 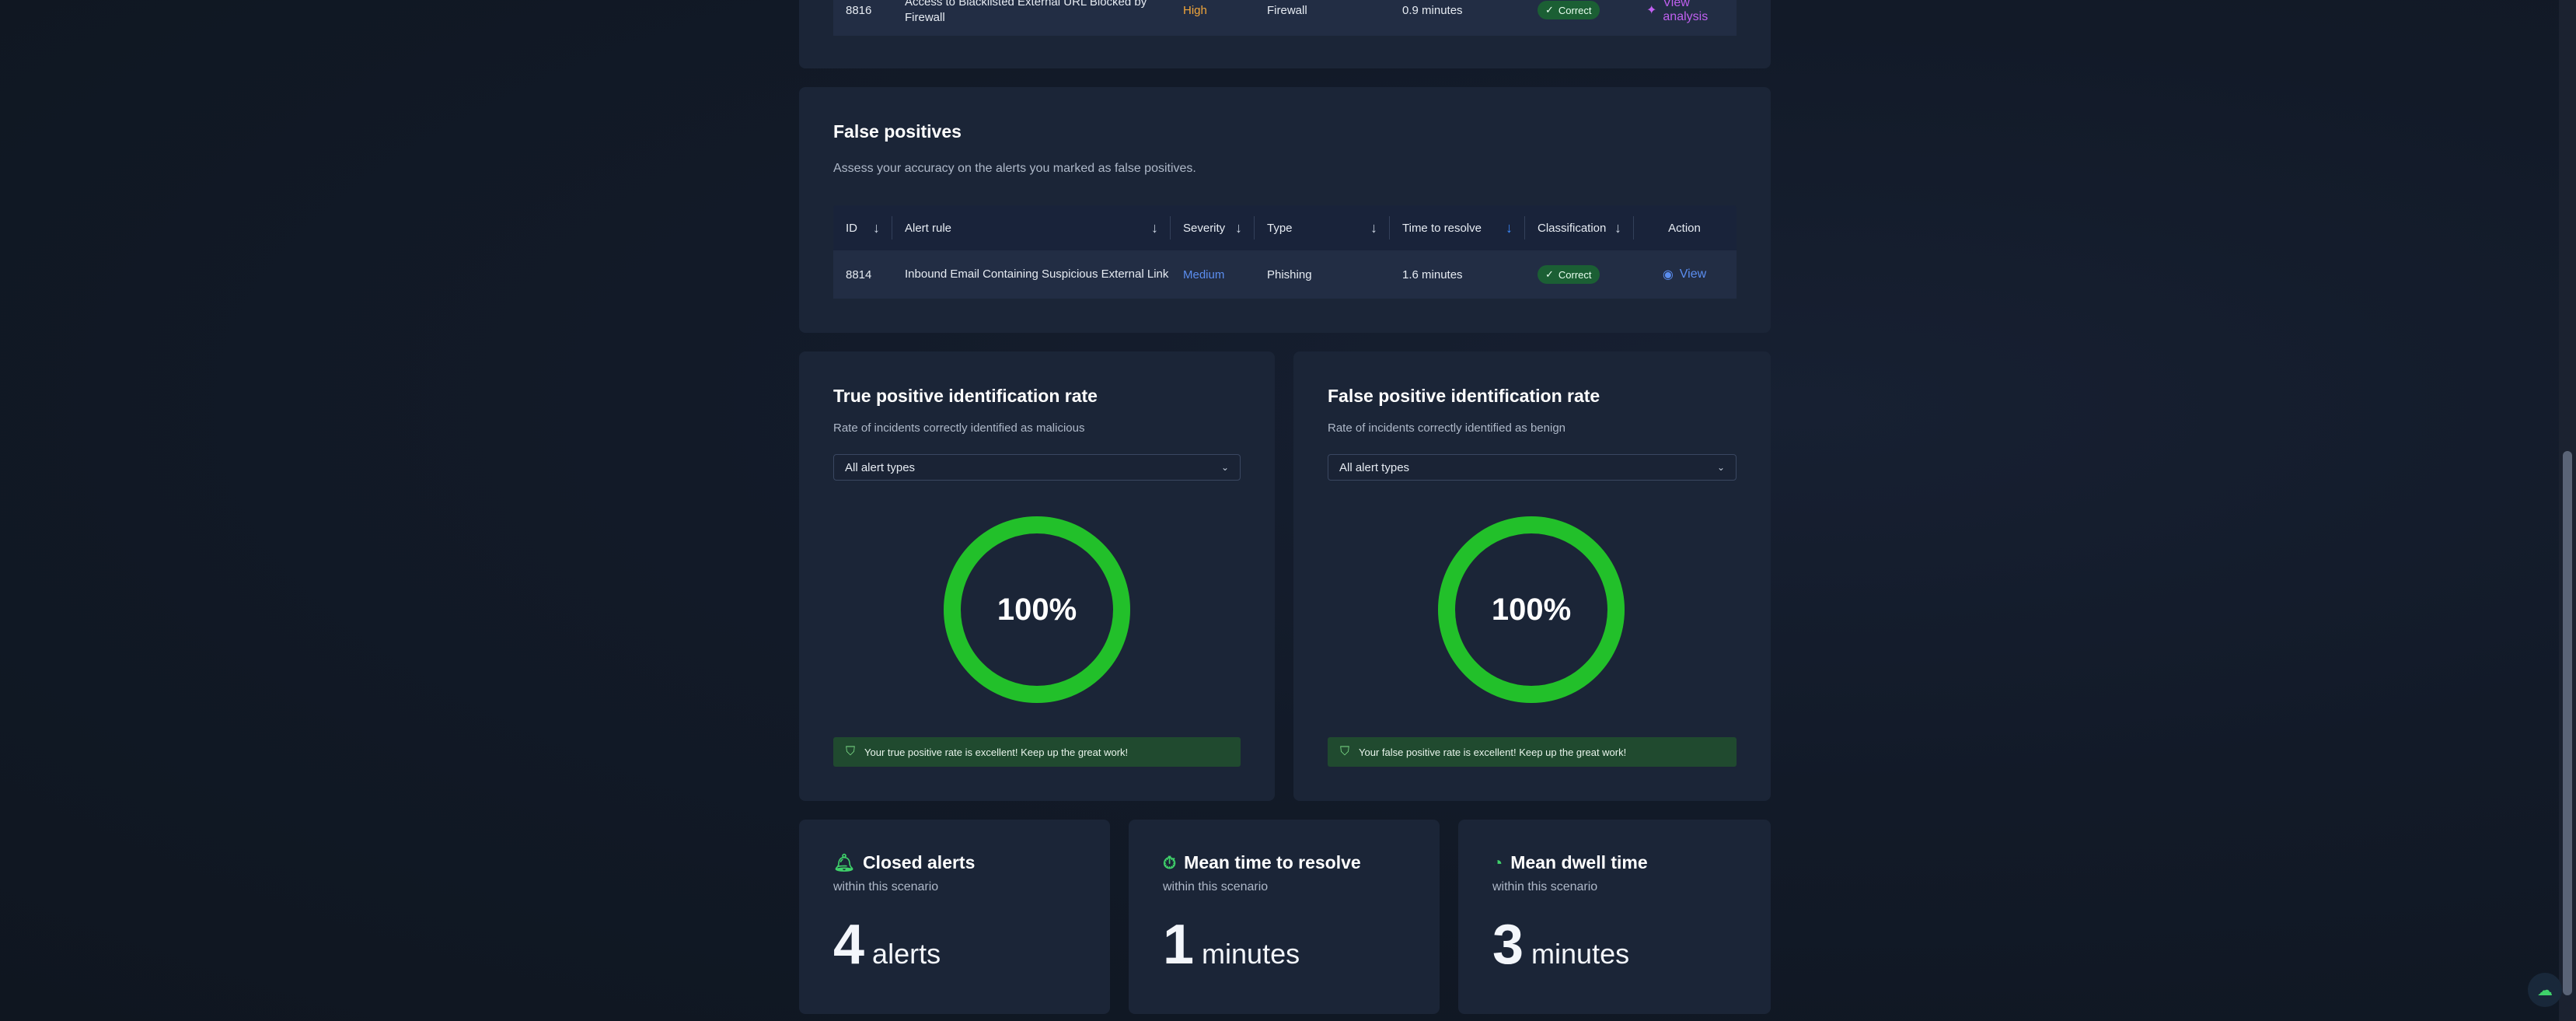 I want to click on chat-support-button: ☁, so click(x=2545, y=990).